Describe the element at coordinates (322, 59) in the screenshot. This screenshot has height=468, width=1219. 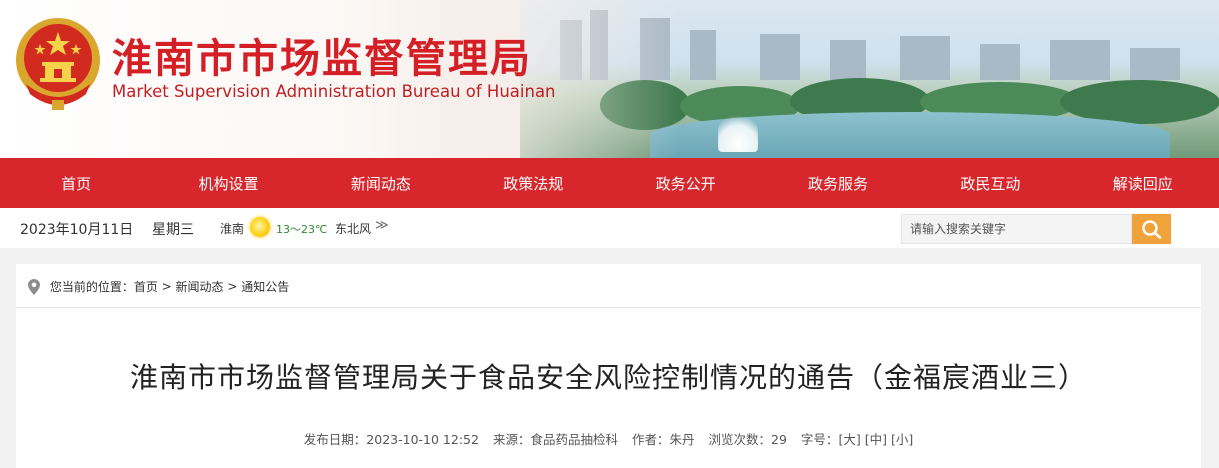
I see `site-title: 淮南市市场监督管理局` at that location.